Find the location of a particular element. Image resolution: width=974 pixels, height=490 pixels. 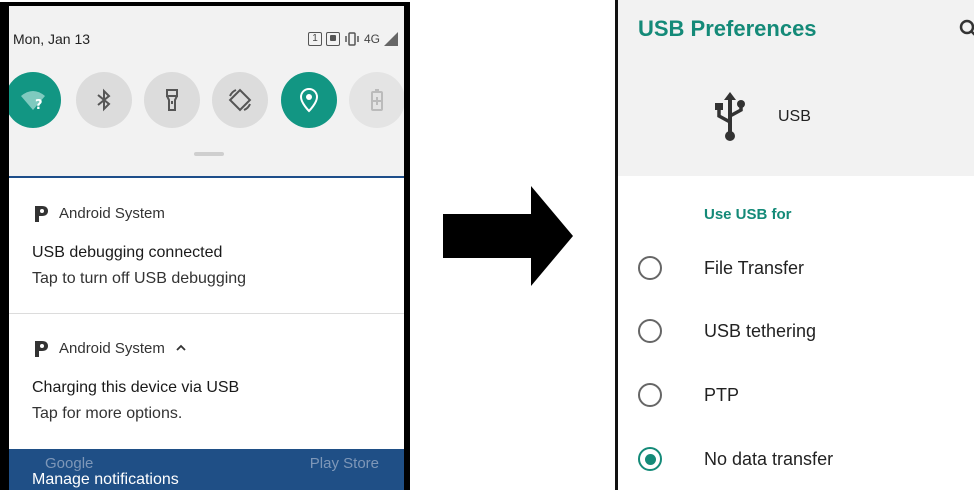

wifi-tile: ? is located at coordinates (35, 100).